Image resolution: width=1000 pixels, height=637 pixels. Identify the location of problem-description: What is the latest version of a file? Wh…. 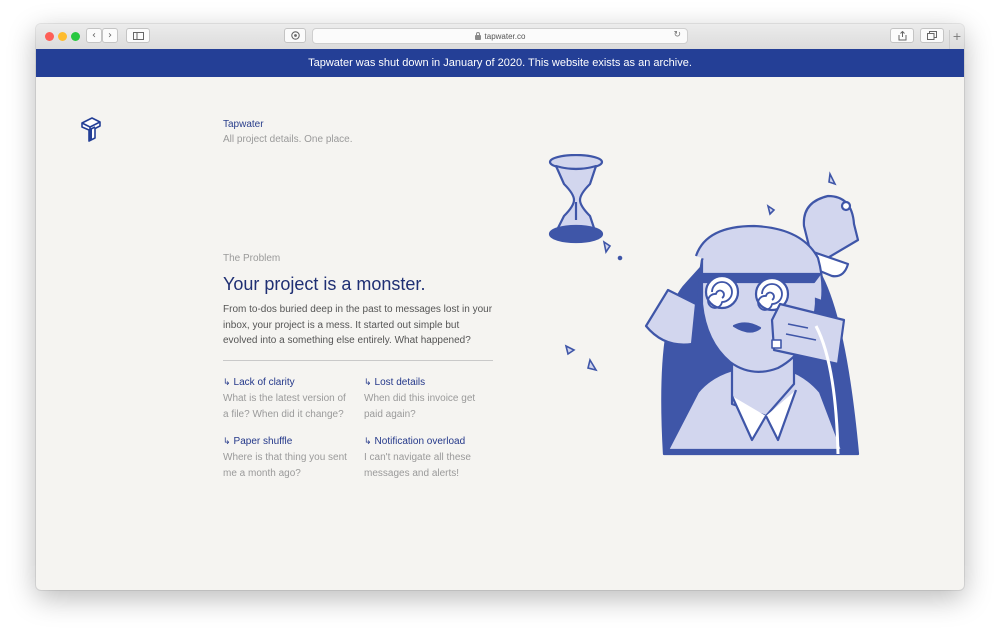
(284, 406).